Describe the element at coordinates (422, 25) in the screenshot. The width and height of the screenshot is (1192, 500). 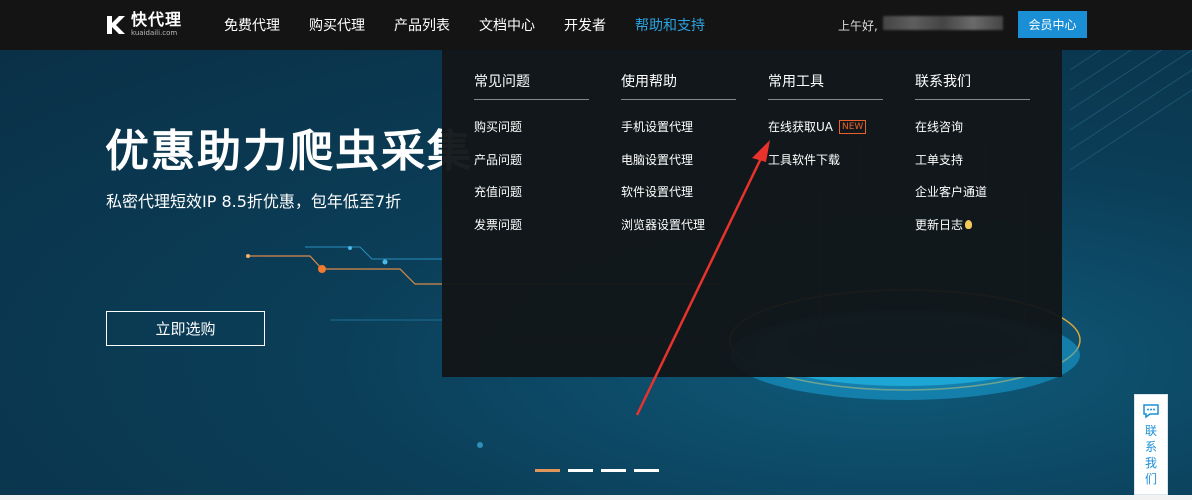
I see `nav-product-list: 产品列表` at that location.